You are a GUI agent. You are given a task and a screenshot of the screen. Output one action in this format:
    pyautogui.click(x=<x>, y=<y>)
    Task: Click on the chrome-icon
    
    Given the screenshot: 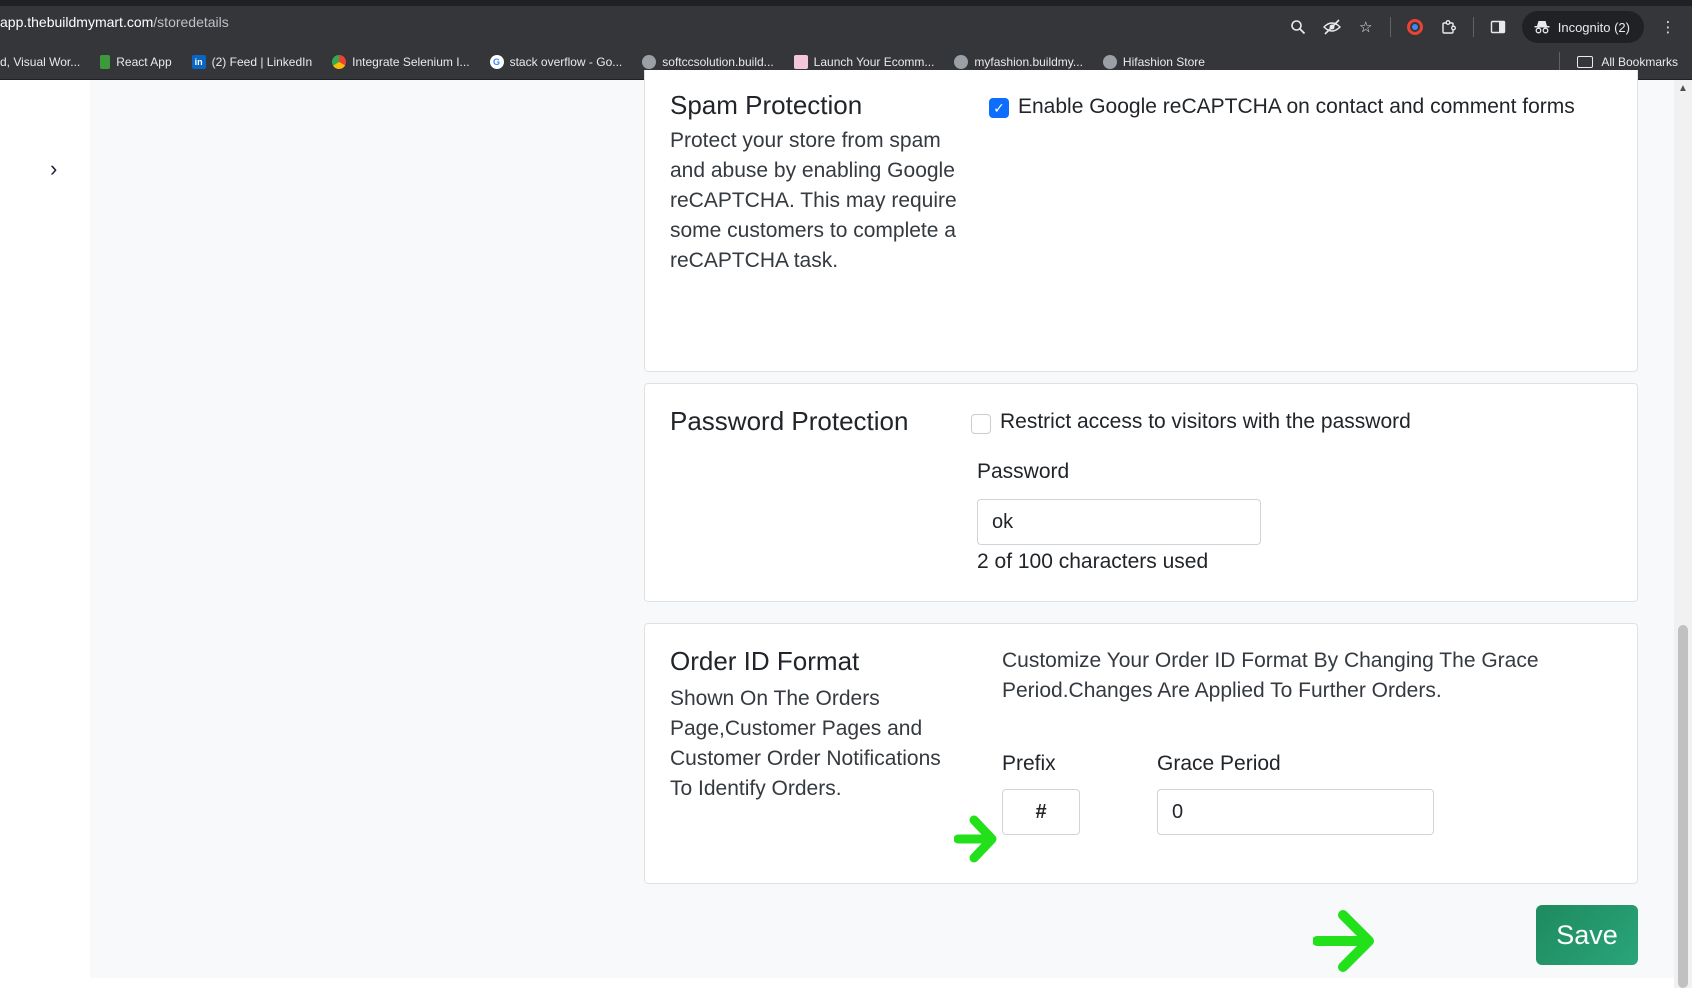 What is the action you would take?
    pyautogui.click(x=339, y=62)
    